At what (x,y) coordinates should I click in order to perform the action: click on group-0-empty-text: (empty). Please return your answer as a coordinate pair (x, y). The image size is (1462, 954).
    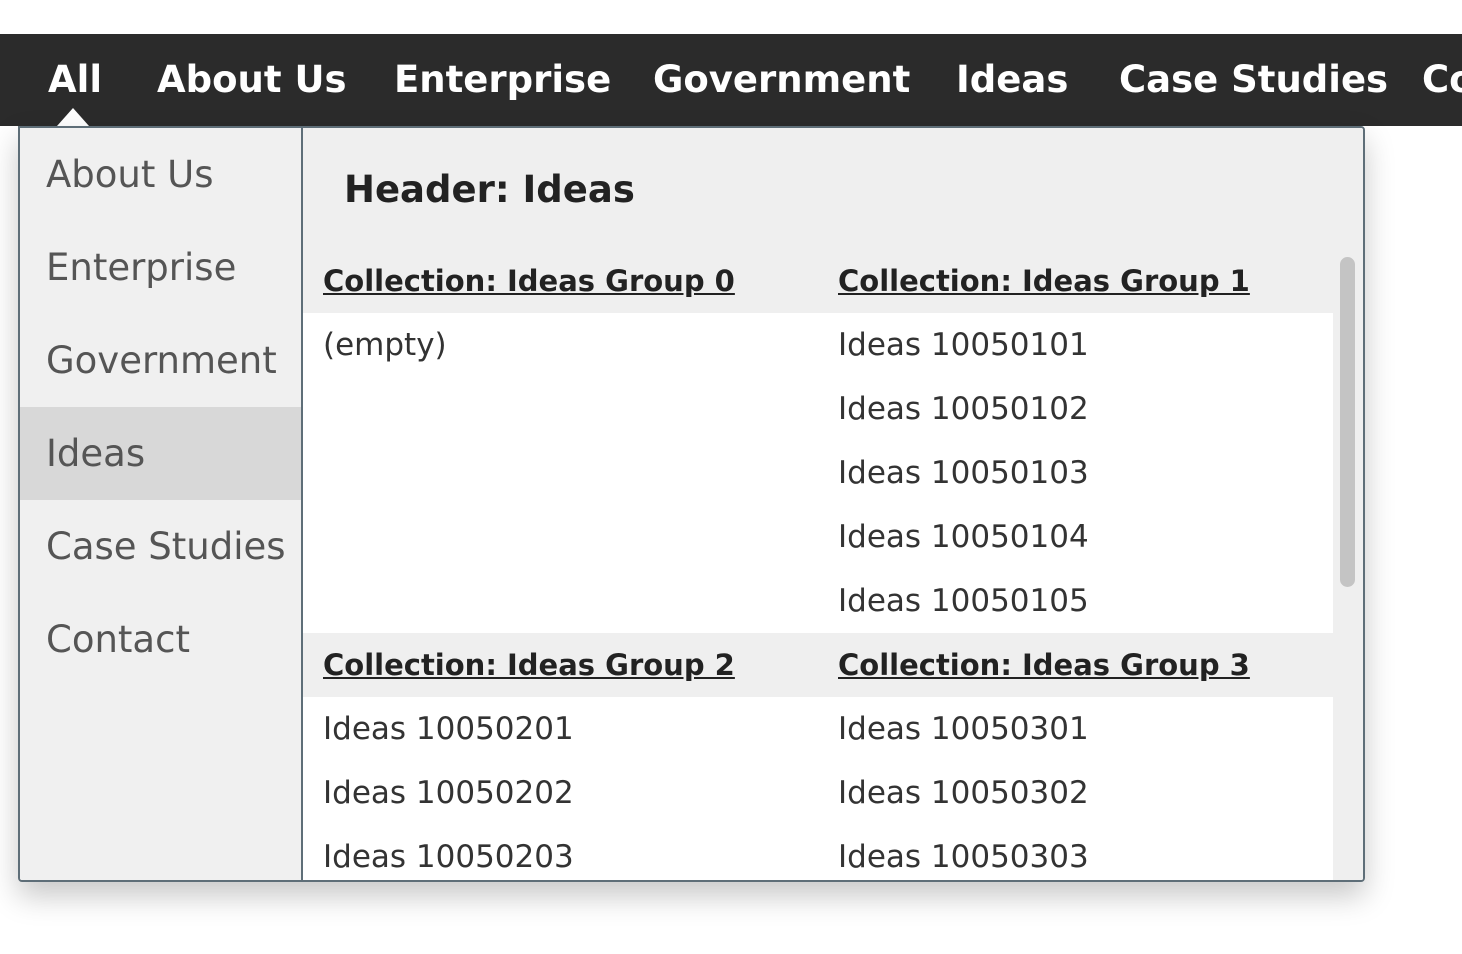
    Looking at the image, I should click on (385, 345).